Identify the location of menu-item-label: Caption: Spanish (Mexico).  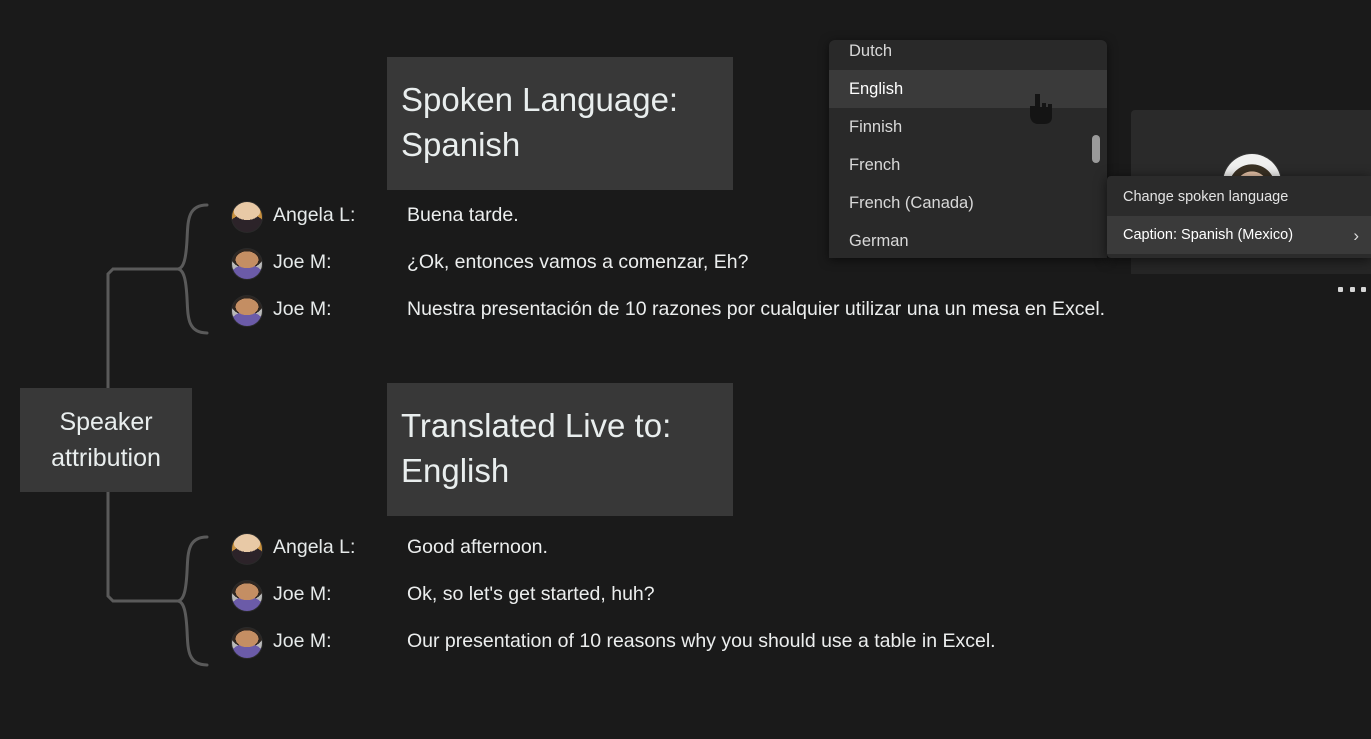
(1208, 235).